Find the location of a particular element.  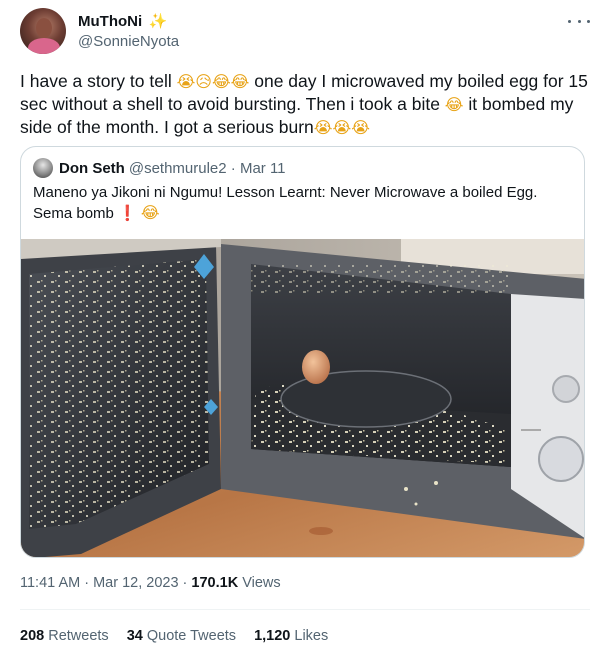

quotes-count: 34 is located at coordinates (134, 636).